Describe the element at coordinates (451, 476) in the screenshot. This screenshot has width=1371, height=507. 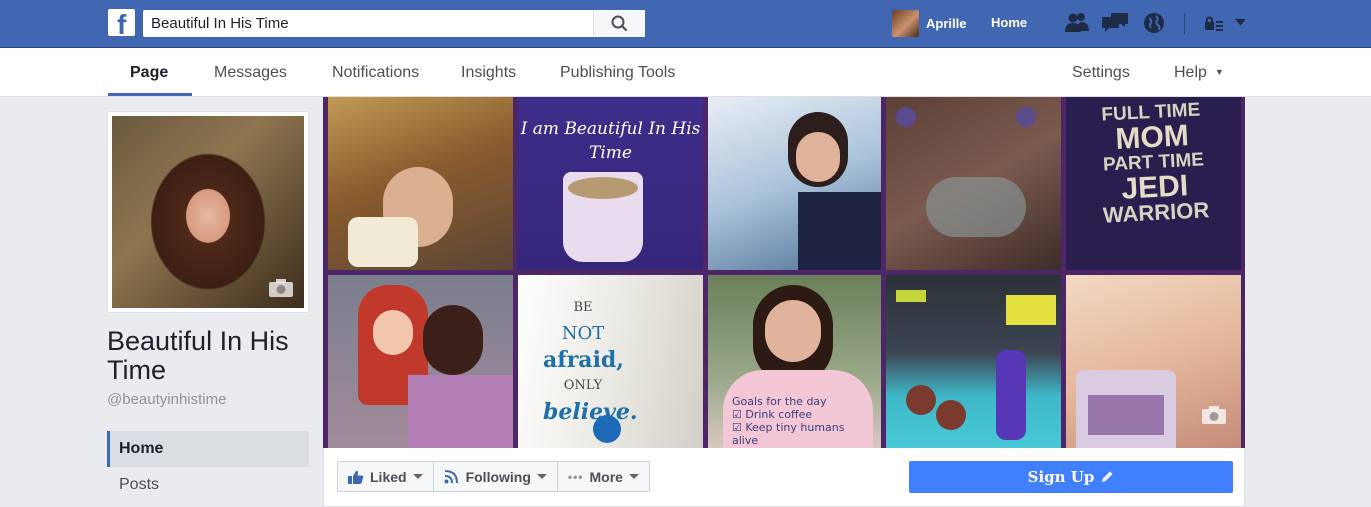
I see `rss-feed-icon` at that location.